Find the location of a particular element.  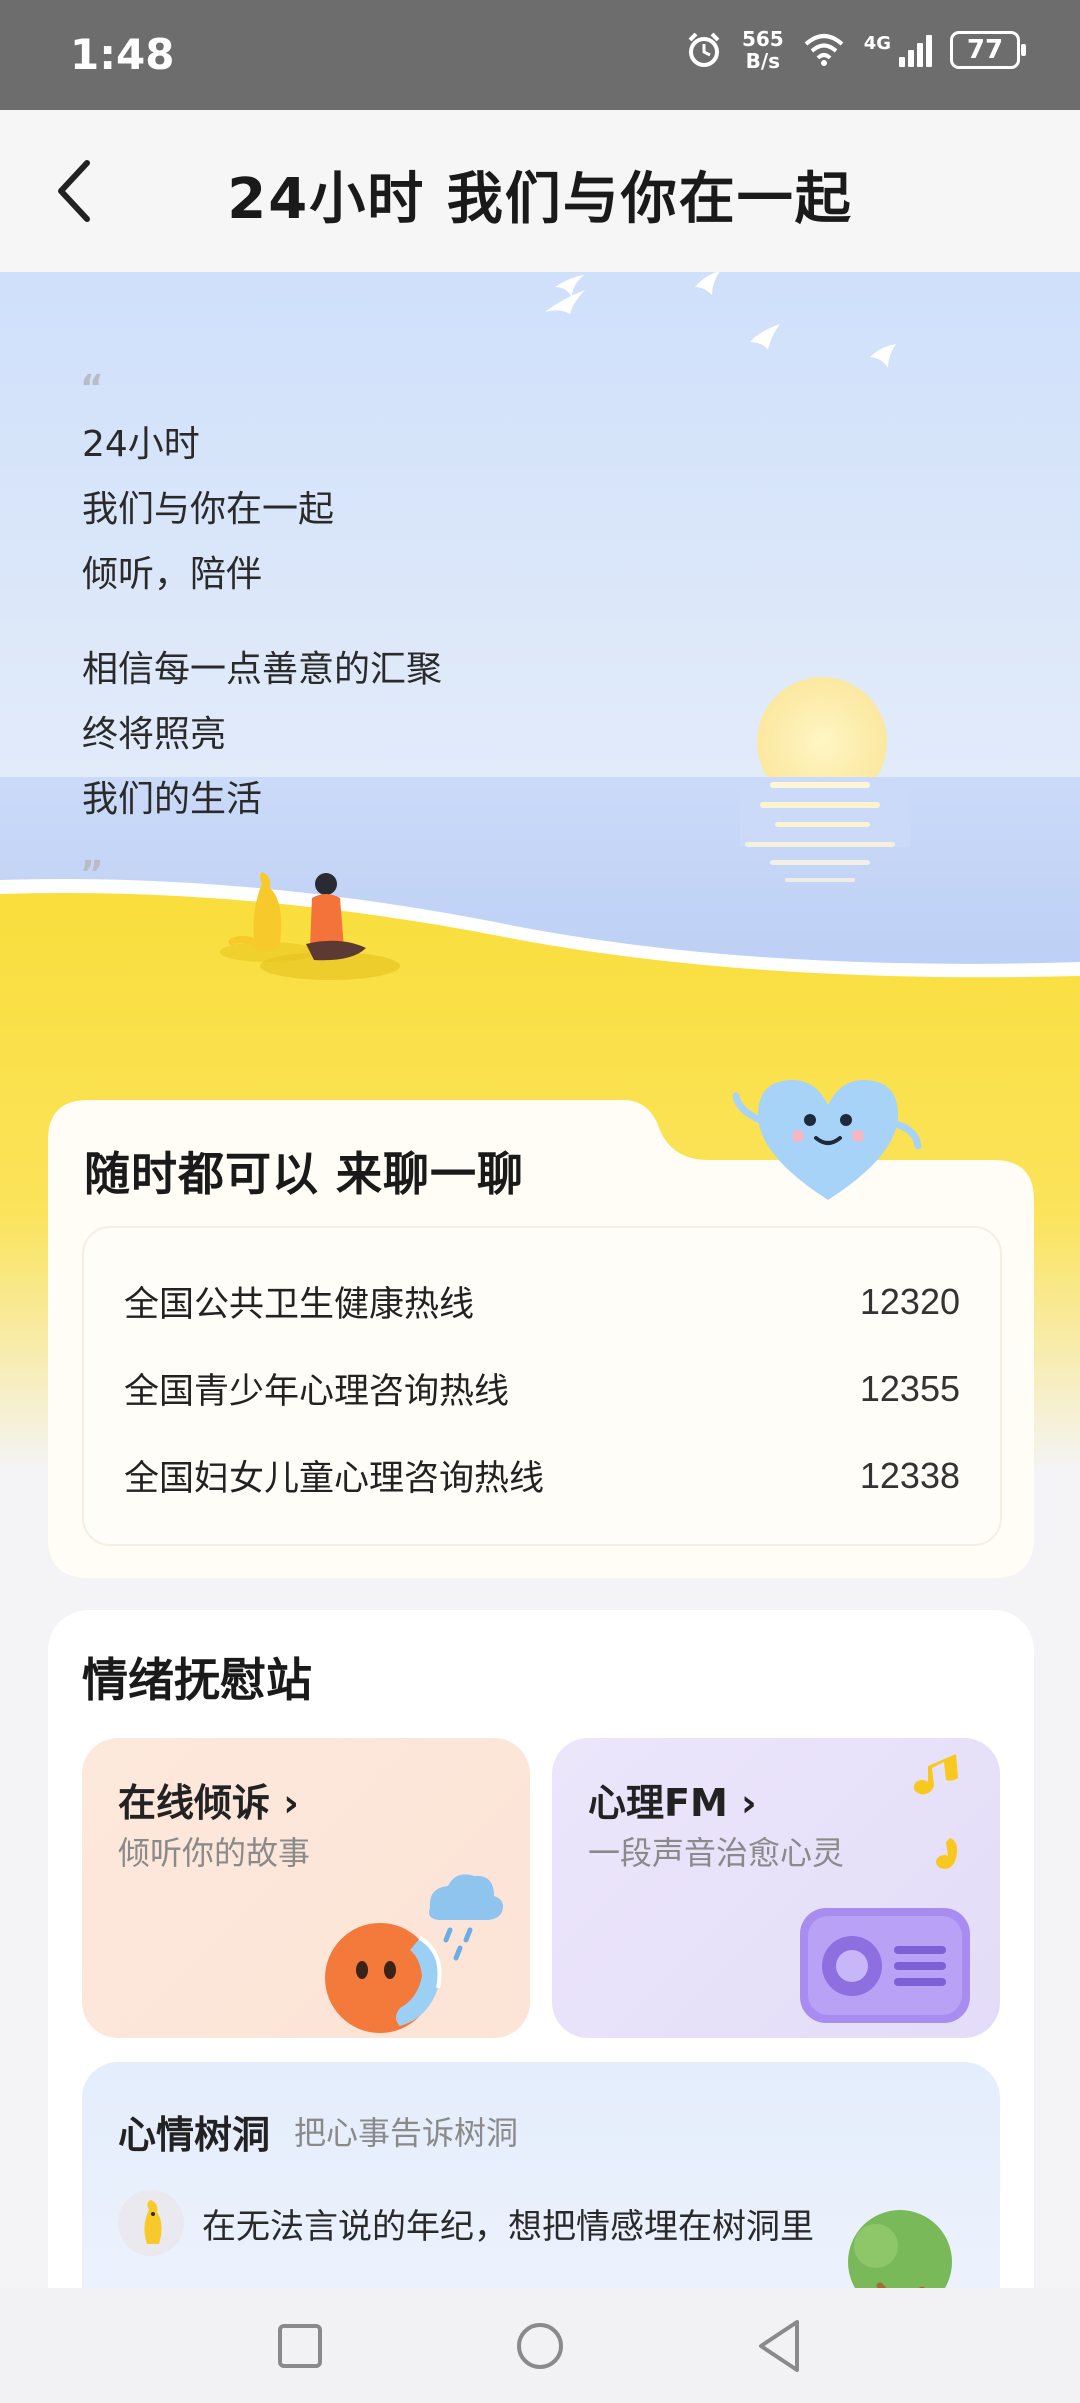

comfort-title: 情绪抚慰站 is located at coordinates (197, 1680).